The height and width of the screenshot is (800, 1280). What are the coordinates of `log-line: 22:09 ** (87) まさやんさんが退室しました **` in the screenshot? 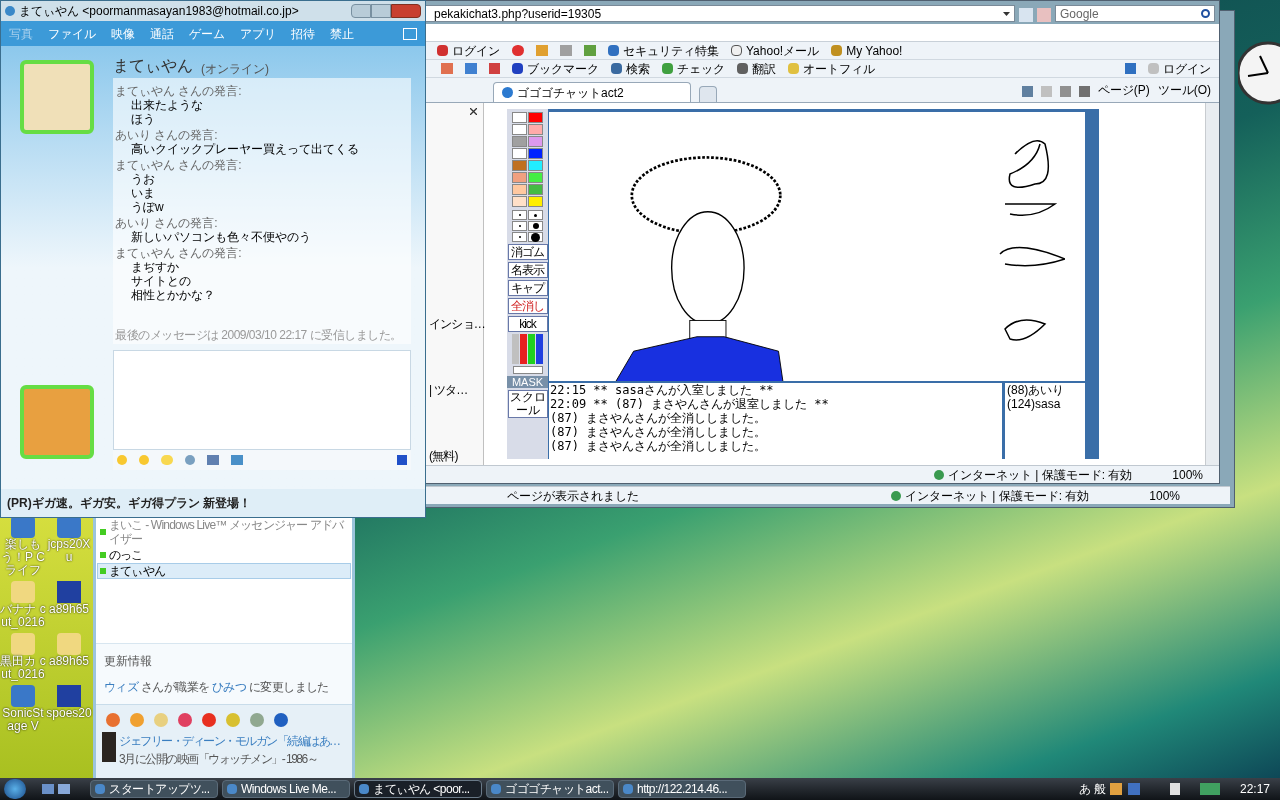 It's located at (690, 404).